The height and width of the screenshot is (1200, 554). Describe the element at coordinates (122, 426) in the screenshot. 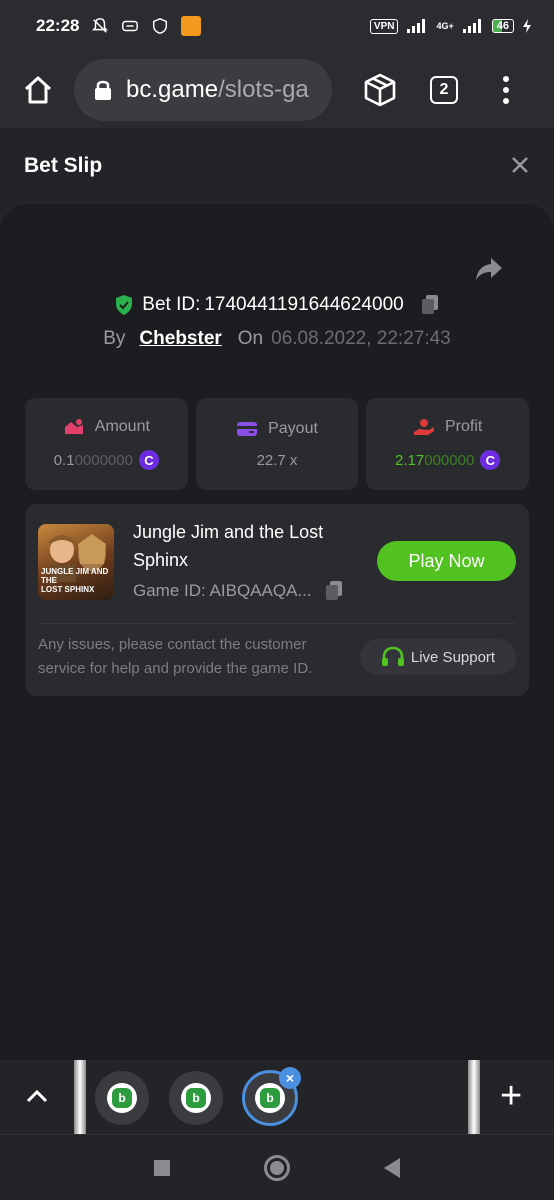

I see `amount-label: Amount` at that location.